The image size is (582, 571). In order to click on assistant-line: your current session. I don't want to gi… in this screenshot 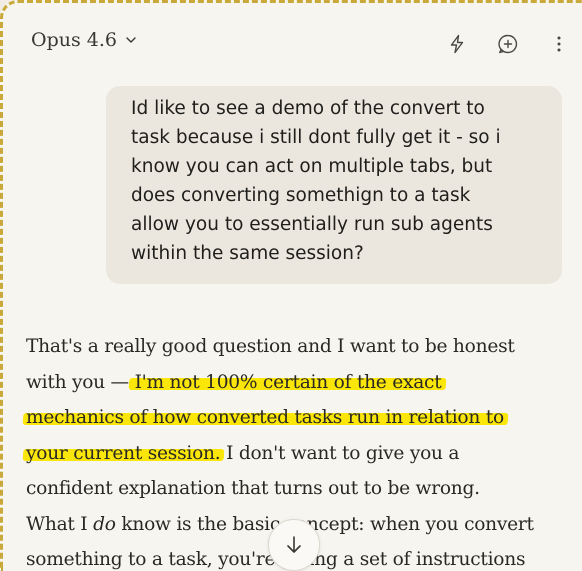, I will do `click(304, 454)`.